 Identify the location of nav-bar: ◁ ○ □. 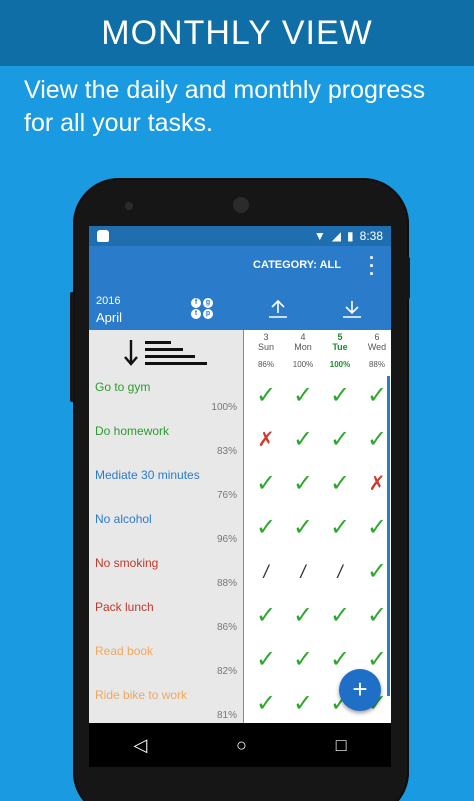
(240, 745).